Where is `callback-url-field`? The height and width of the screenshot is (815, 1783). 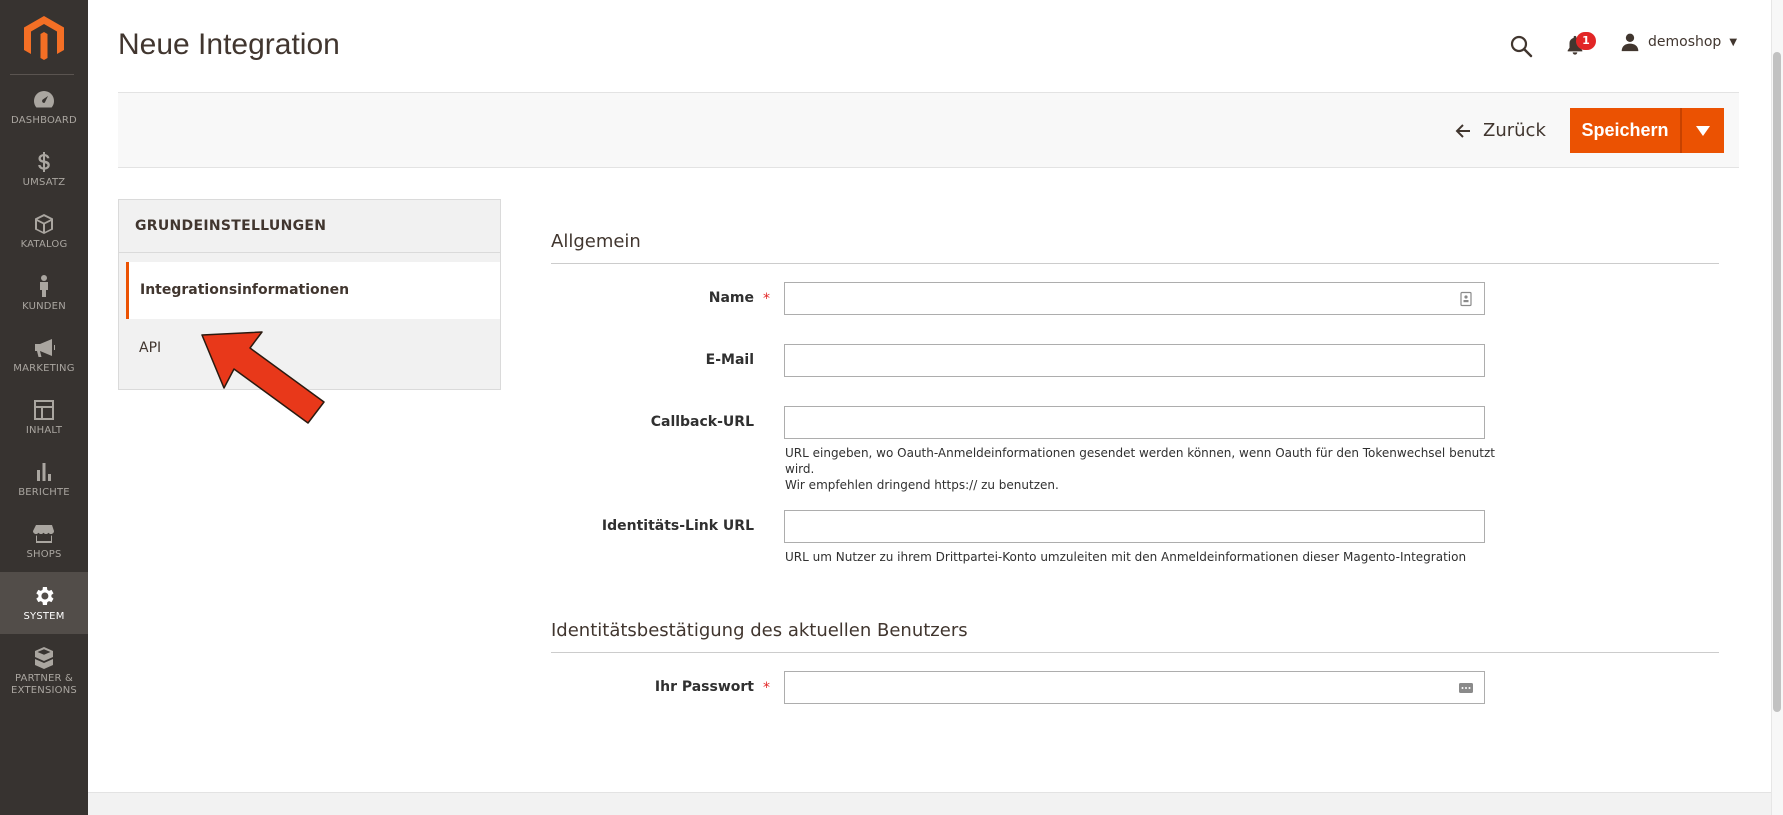
callback-url-field is located at coordinates (1134, 422).